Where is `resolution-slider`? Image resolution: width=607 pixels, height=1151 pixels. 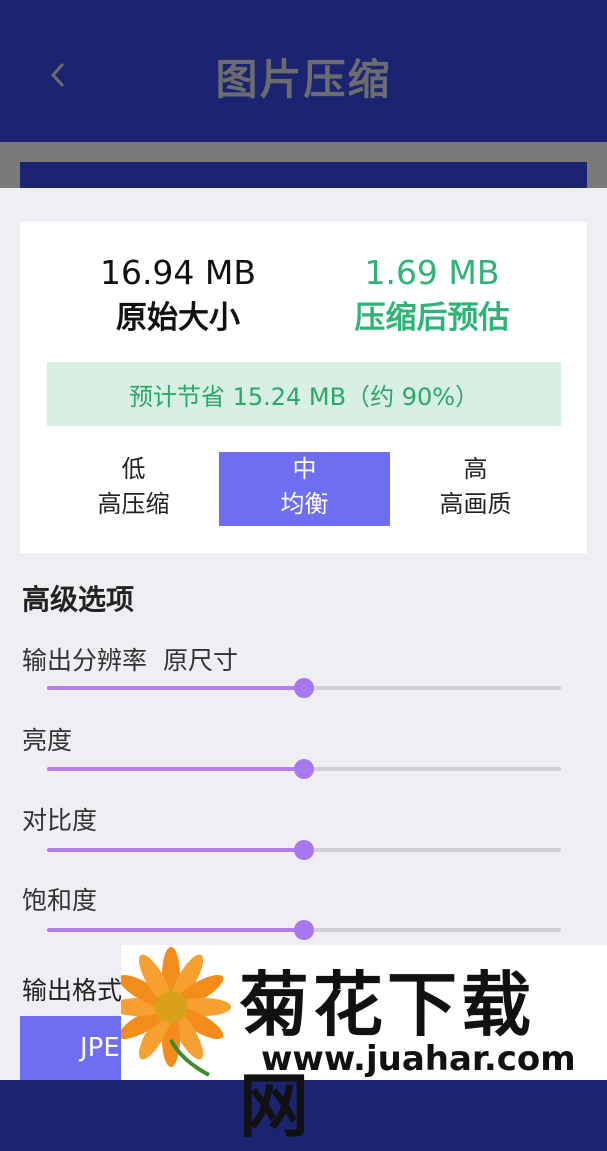 resolution-slider is located at coordinates (304, 688).